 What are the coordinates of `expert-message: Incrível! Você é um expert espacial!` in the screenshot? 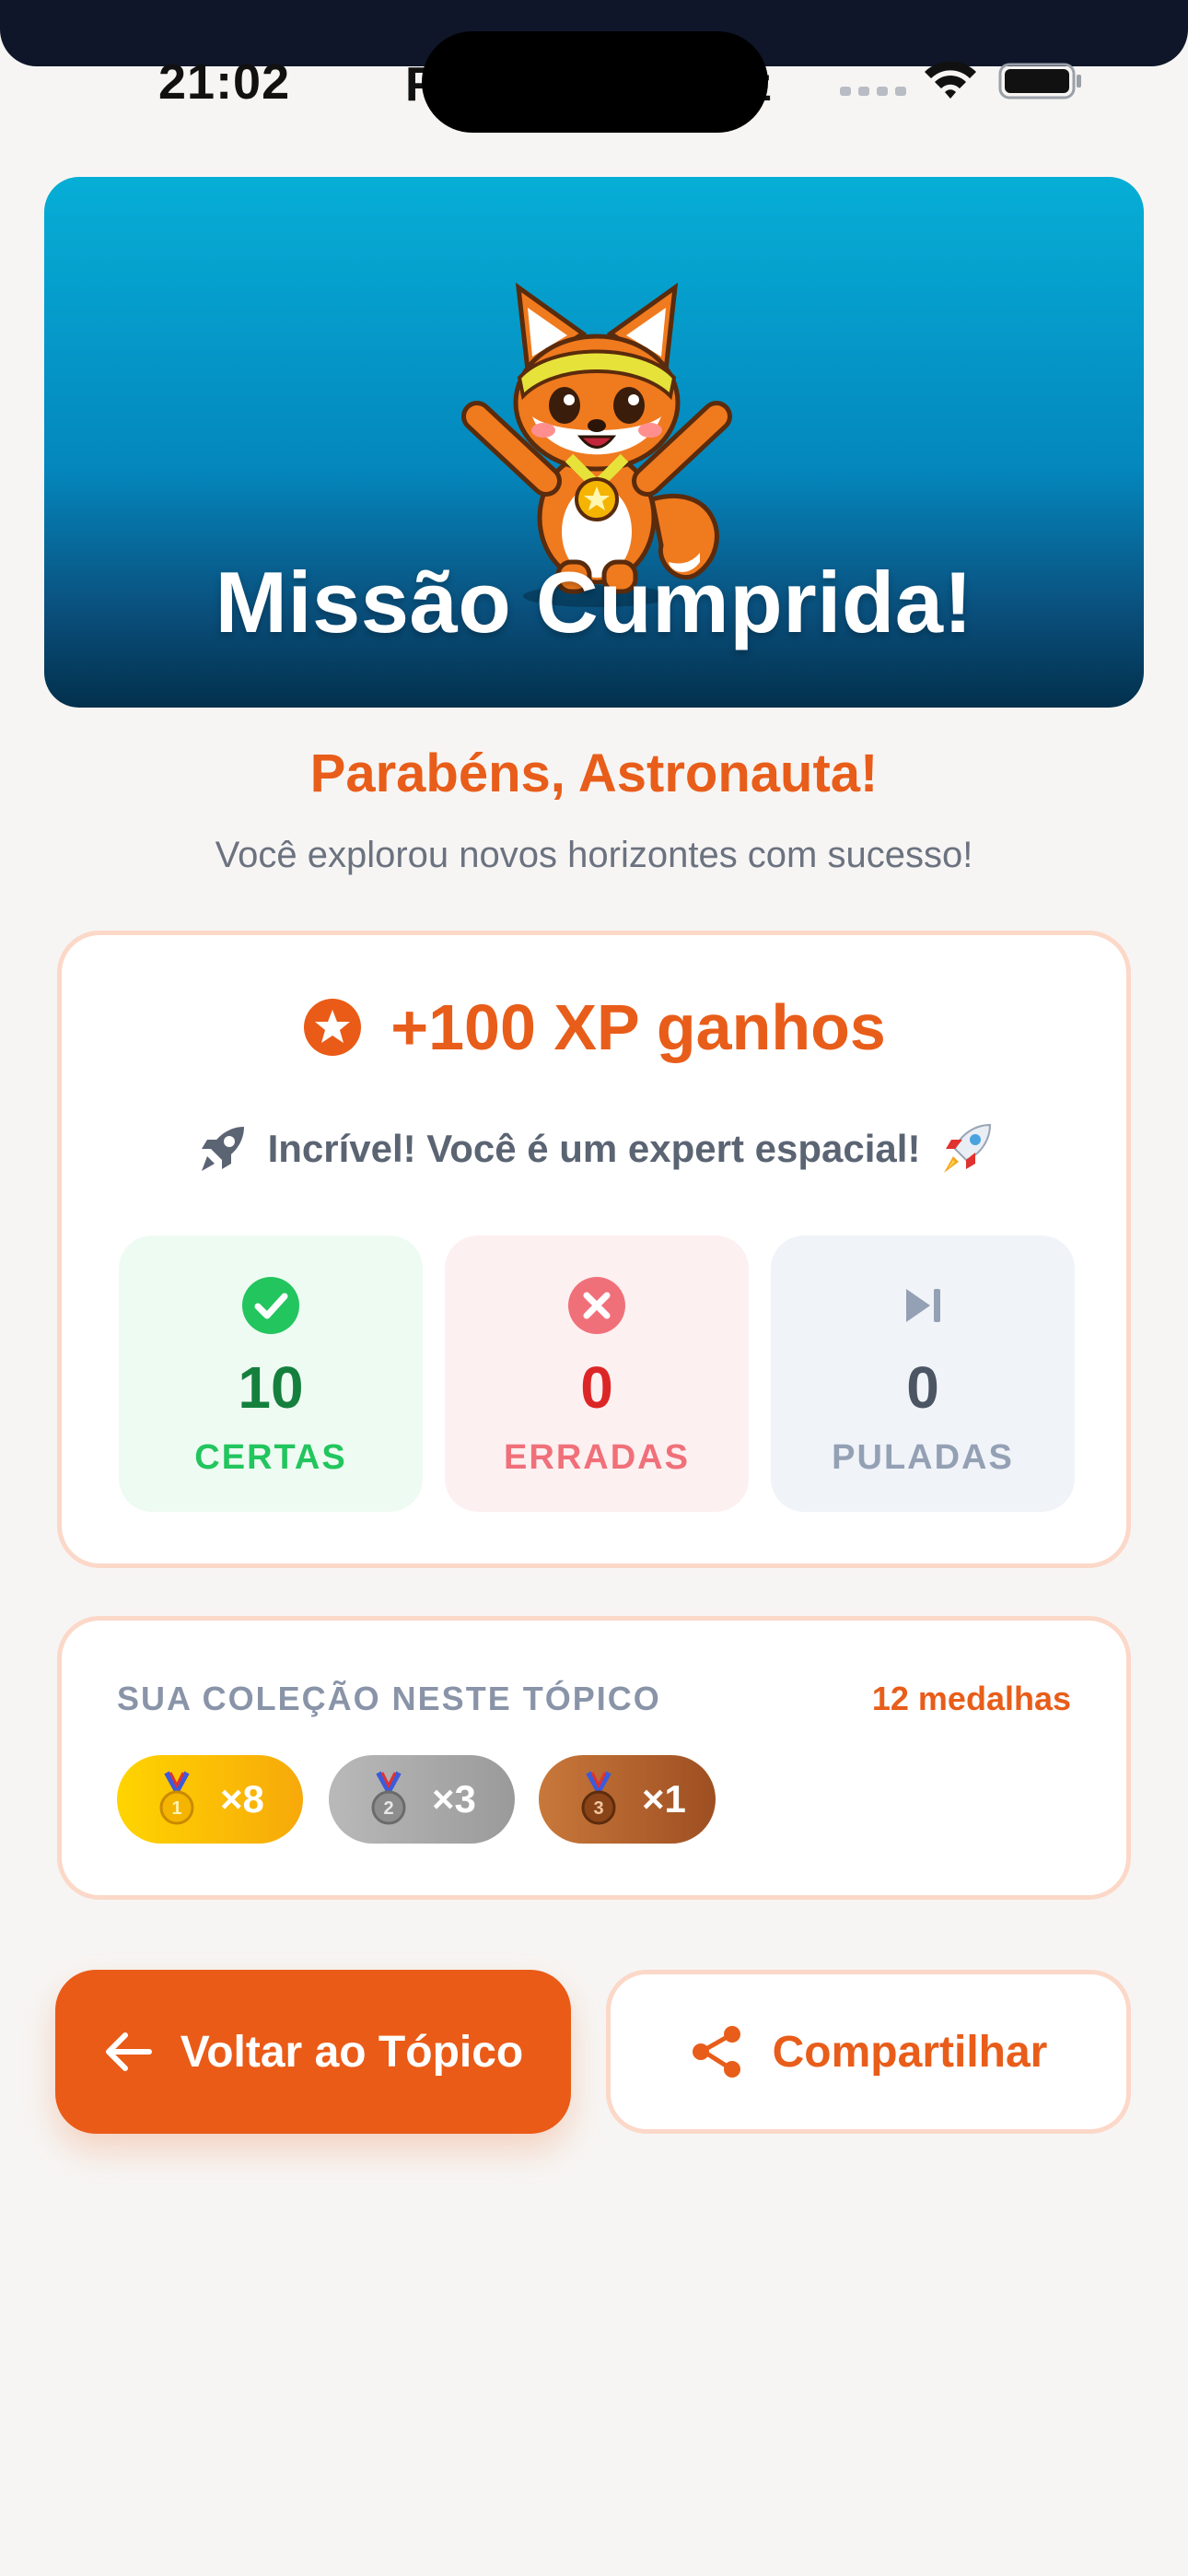 It's located at (594, 1148).